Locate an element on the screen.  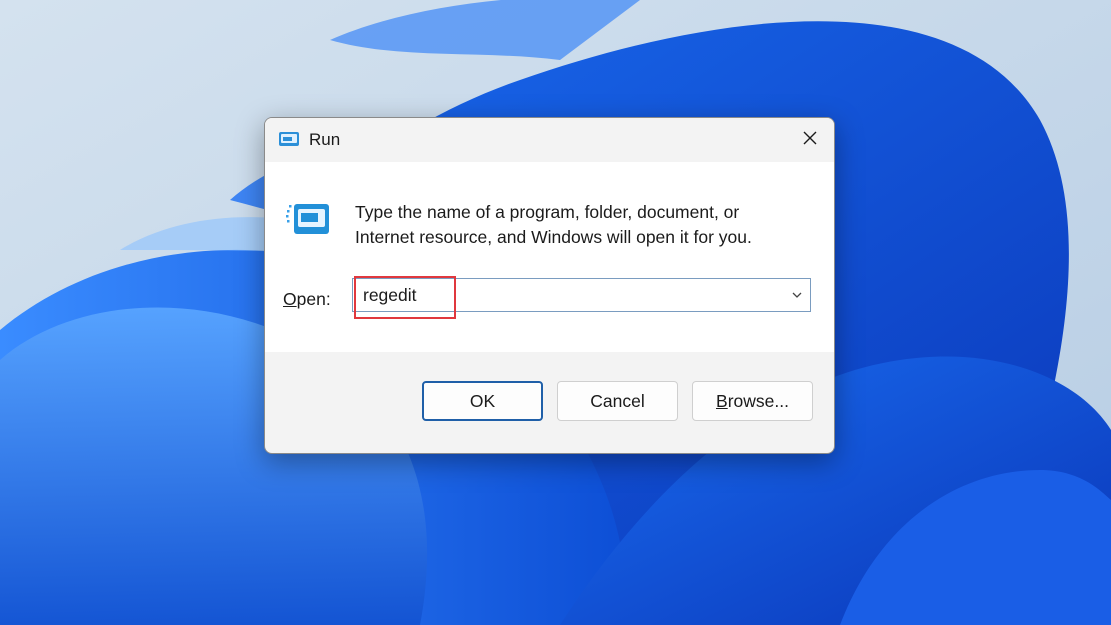
cancel-button: Cancel is located at coordinates (617, 401).